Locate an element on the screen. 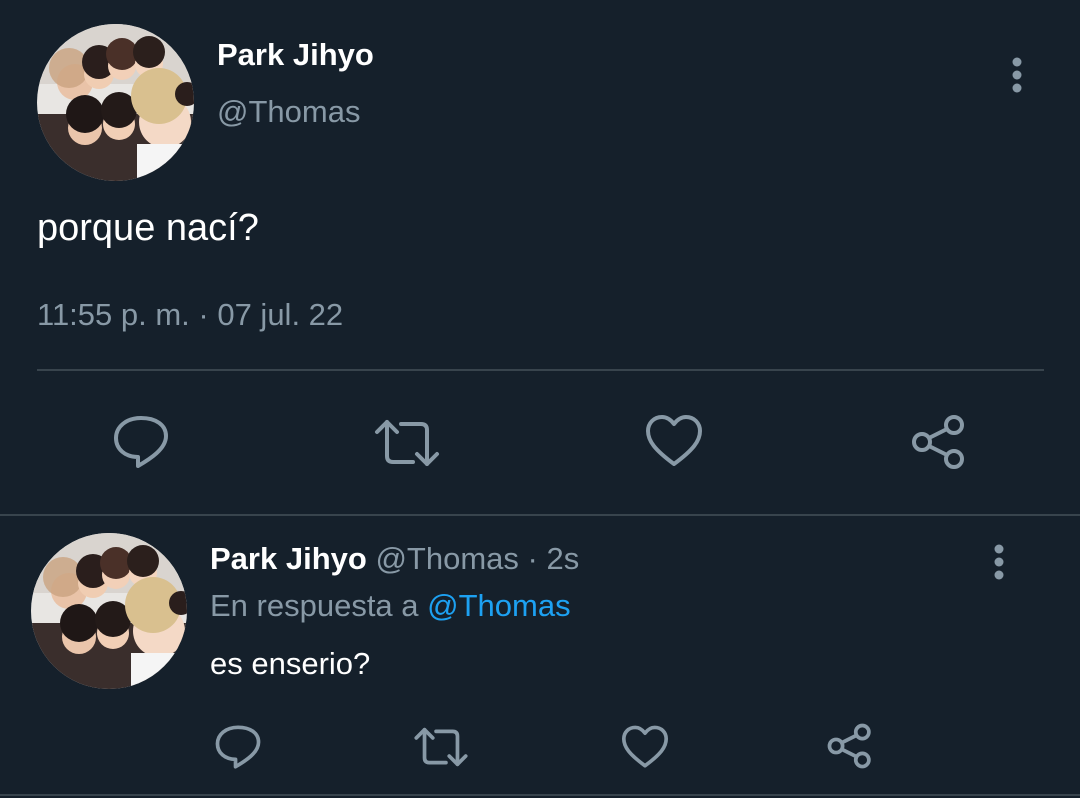 The width and height of the screenshot is (1080, 798). reply-context: En respuesta a @Thomas is located at coordinates (390, 606).